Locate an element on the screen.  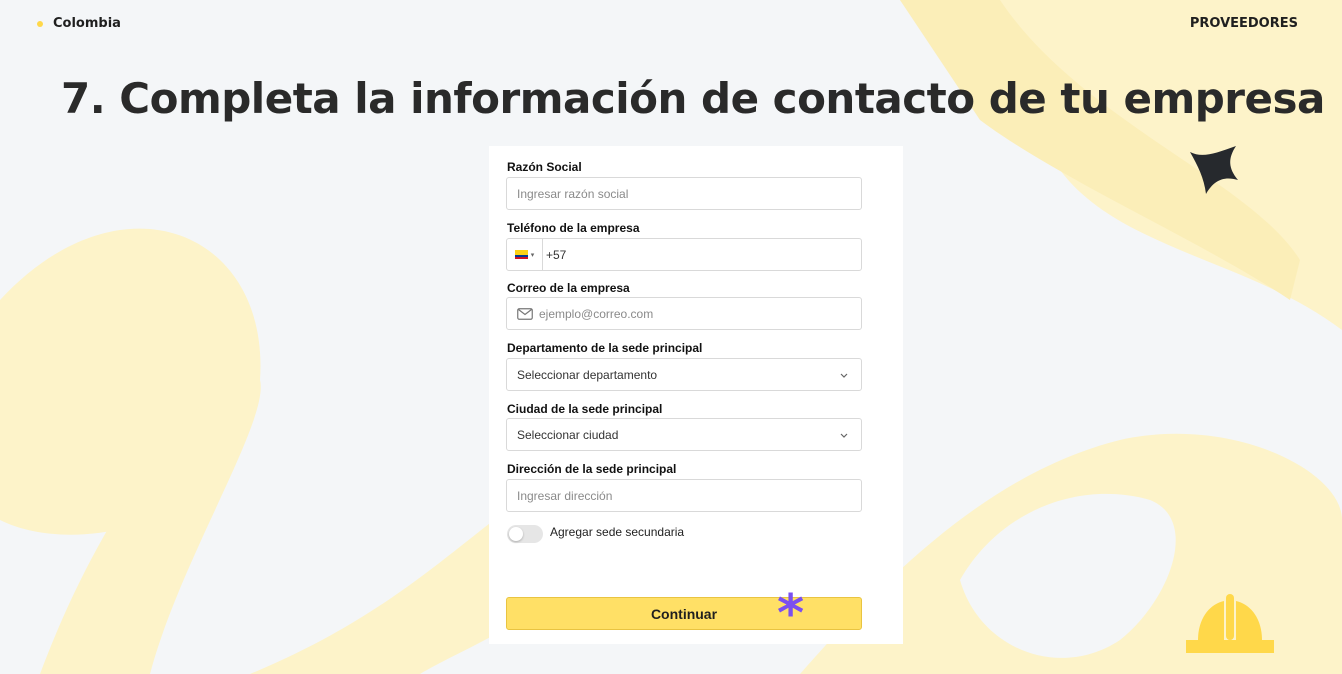
country-code-selector: ▾ is located at coordinates (525, 254).